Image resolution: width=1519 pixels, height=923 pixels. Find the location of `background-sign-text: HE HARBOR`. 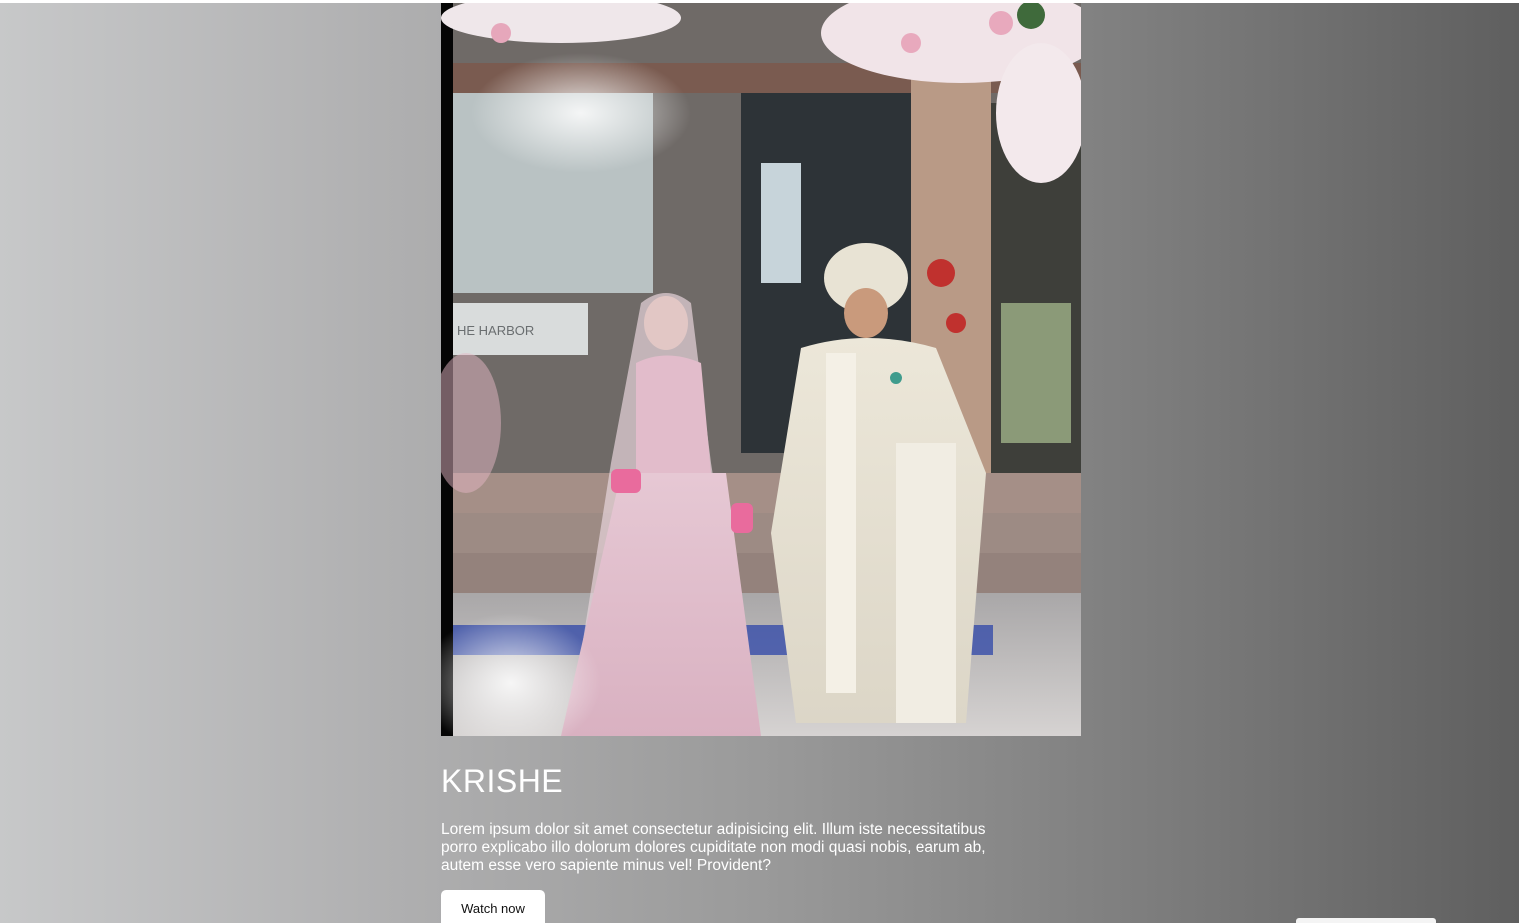

background-sign-text: HE HARBOR is located at coordinates (495, 330).